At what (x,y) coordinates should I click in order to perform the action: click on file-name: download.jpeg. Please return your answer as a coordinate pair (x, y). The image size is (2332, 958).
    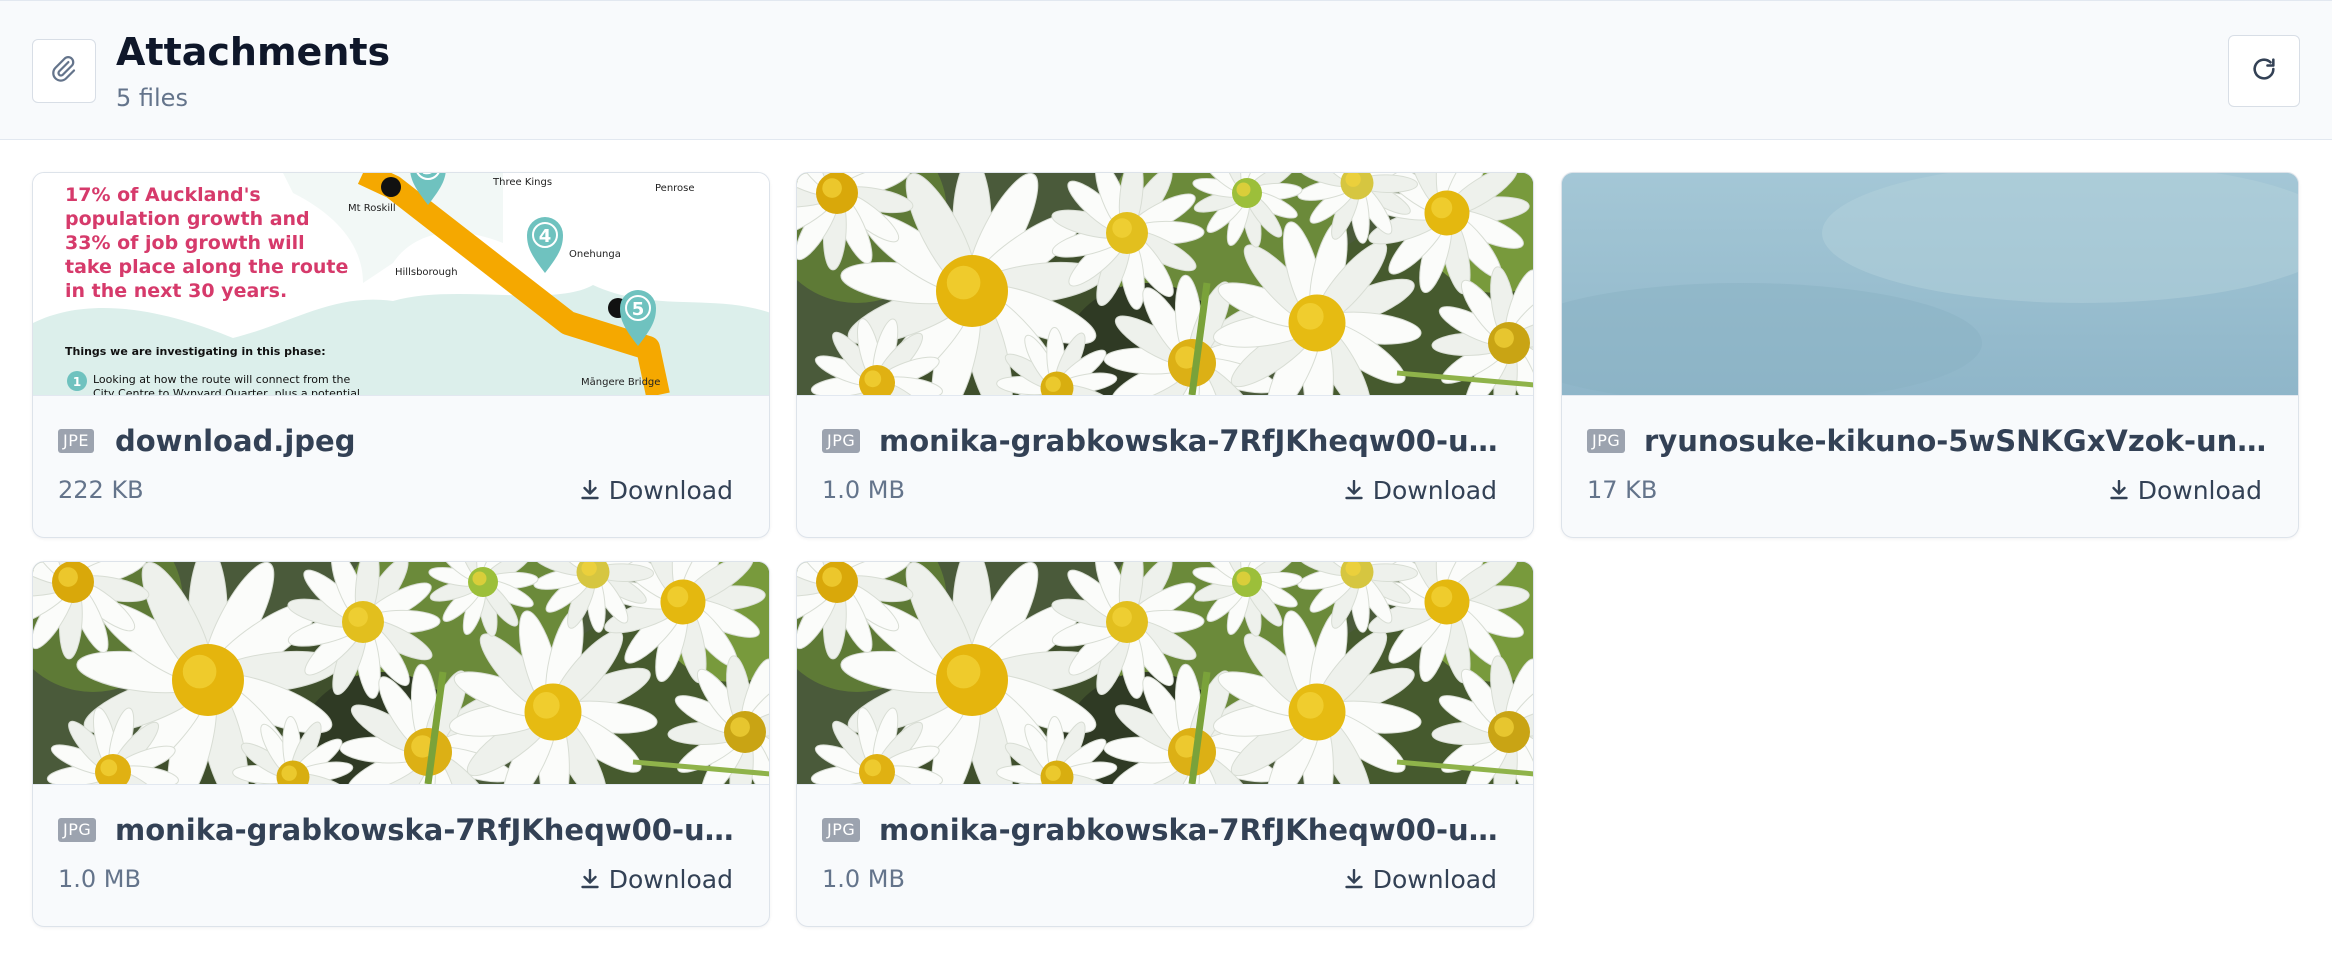
    Looking at the image, I should click on (430, 441).